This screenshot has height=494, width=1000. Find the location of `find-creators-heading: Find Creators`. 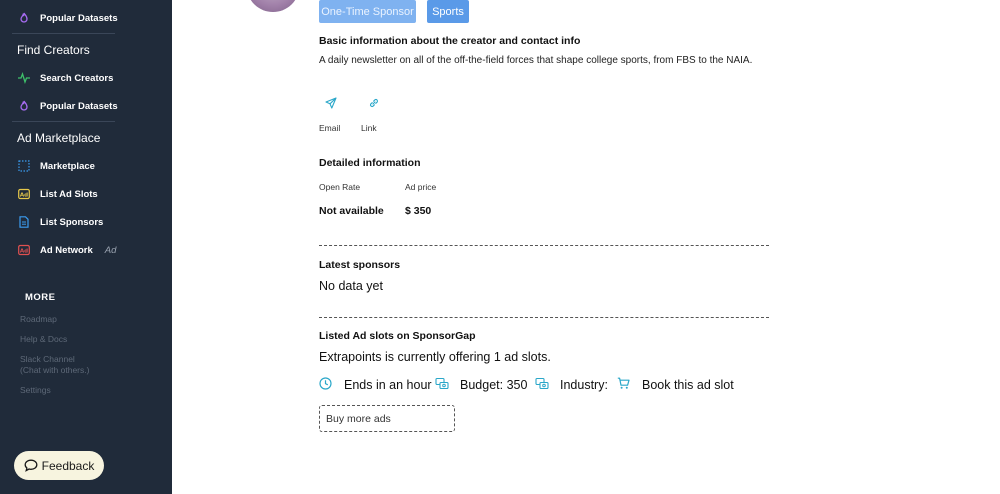

find-creators-heading: Find Creators is located at coordinates (53, 50).